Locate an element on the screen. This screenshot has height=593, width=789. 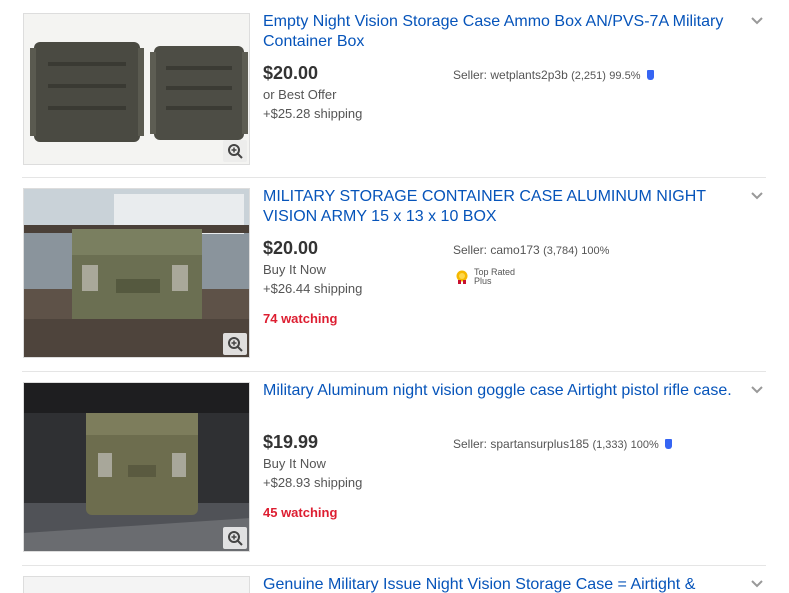
seller-info: Seller: camo173 (3,784) 100% is located at coordinates (531, 250).